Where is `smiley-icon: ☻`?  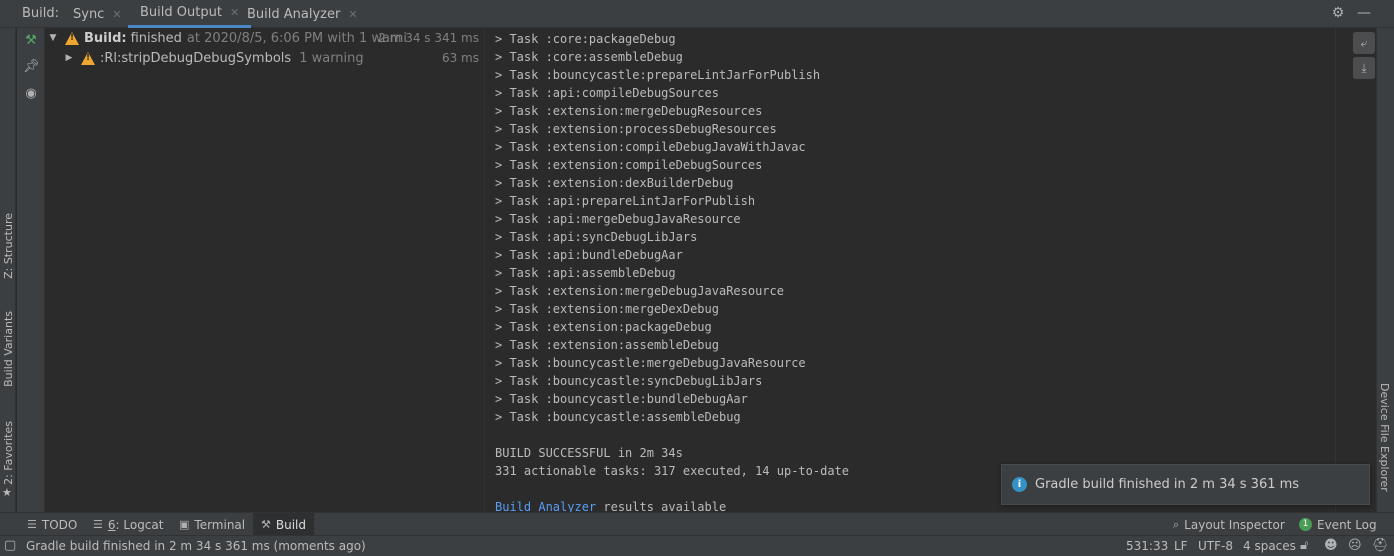 smiley-icon: ☻ is located at coordinates (1331, 545).